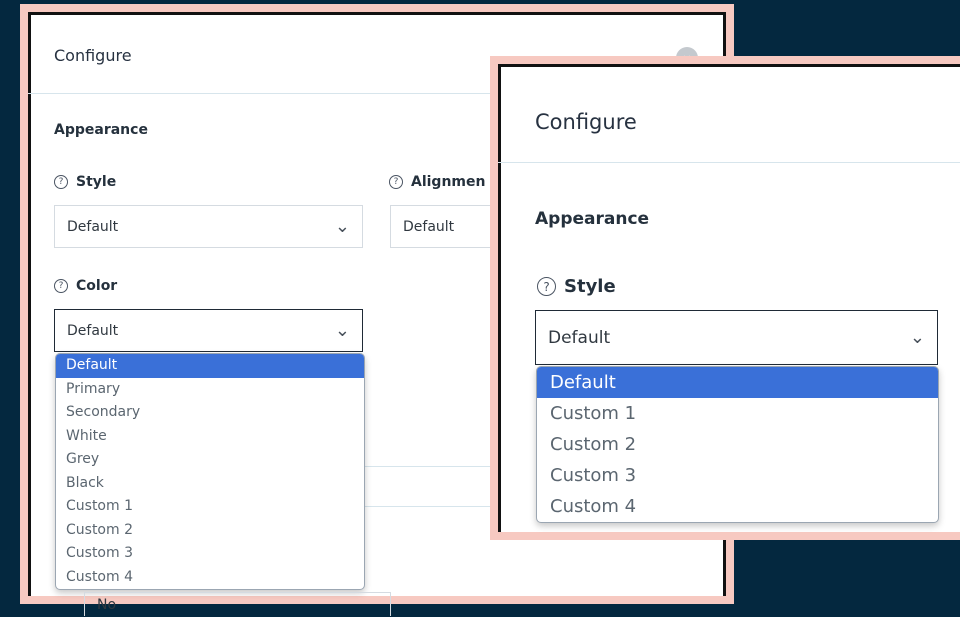  What do you see at coordinates (210, 507) in the screenshot?
I see `color-option-custom-1: Custom 1` at bounding box center [210, 507].